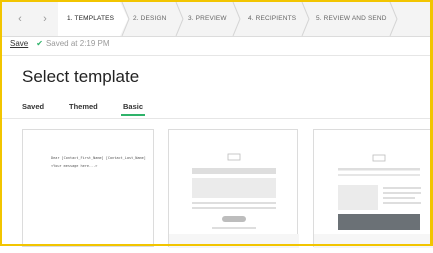  Describe the element at coordinates (81, 76) in the screenshot. I see `page-title: Select template` at that location.